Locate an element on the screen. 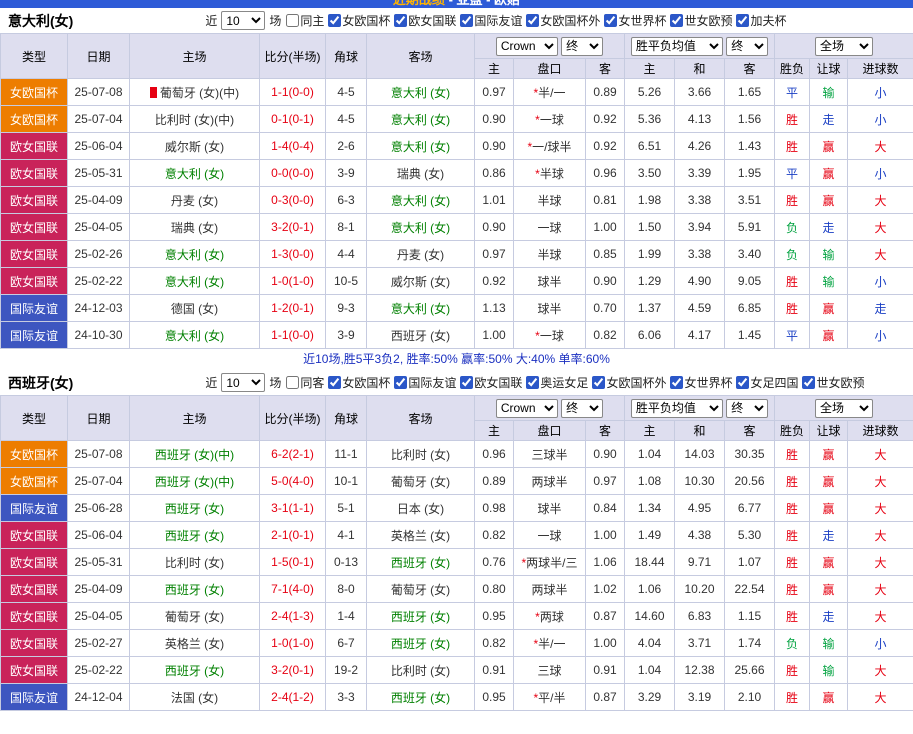 The image size is (913, 734). away-team-cell: 日本 (女) is located at coordinates (420, 508).